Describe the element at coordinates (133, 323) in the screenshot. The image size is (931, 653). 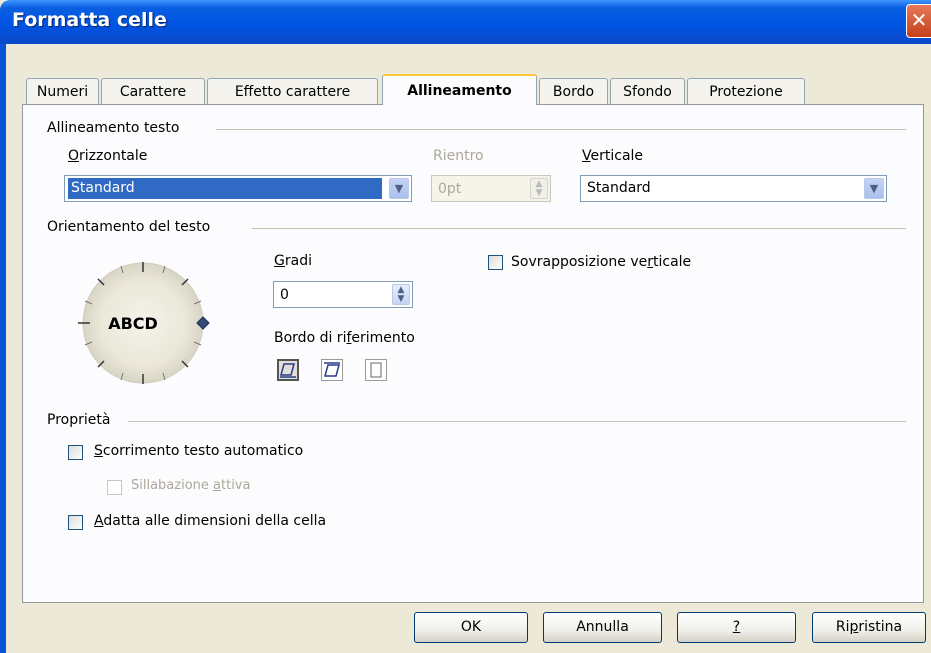
I see `dial-text: ABCD` at that location.